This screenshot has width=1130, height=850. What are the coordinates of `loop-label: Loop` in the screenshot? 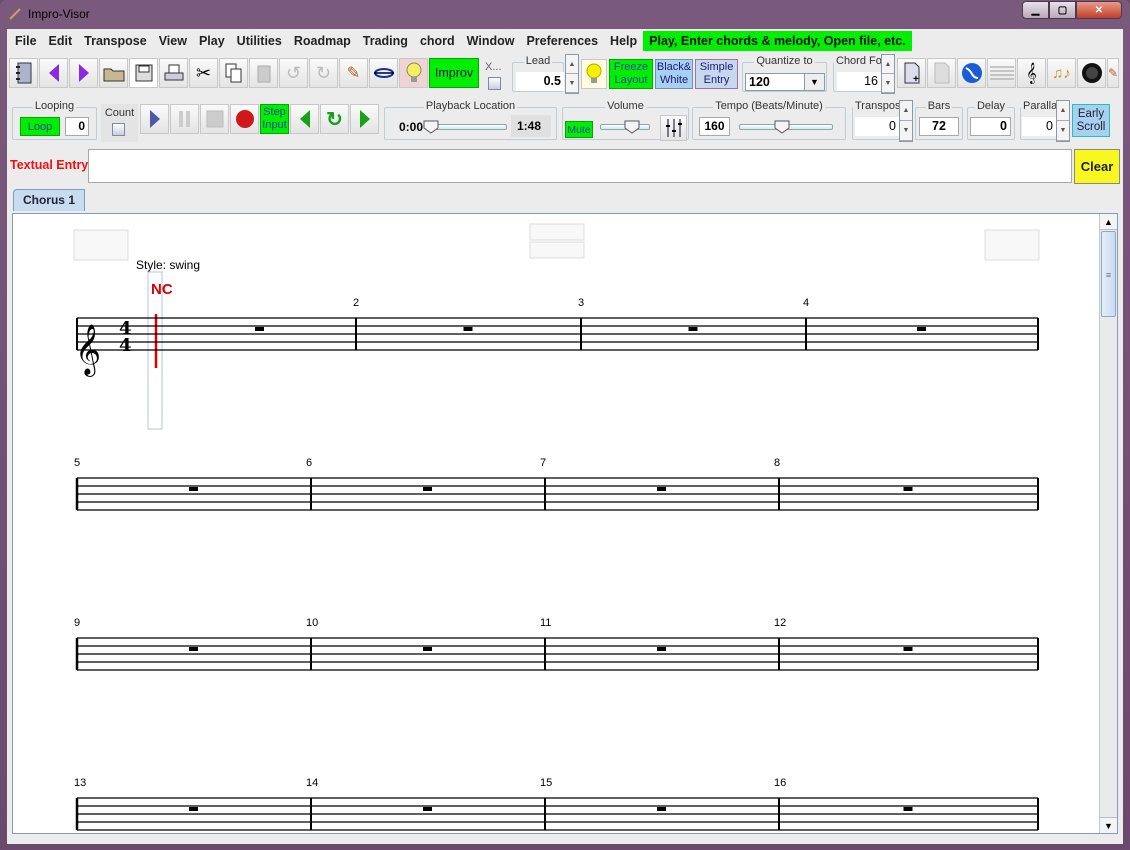 It's located at (40, 127).